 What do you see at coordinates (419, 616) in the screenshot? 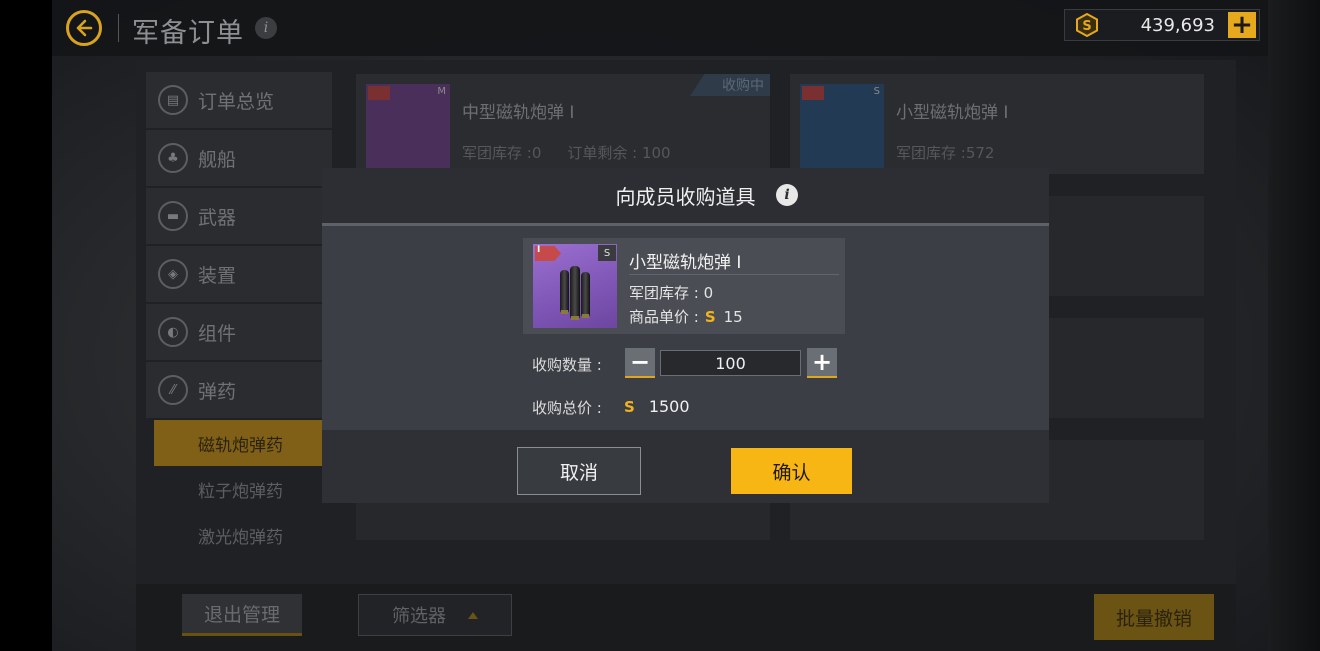
I see `filter-label: 筛选器` at bounding box center [419, 616].